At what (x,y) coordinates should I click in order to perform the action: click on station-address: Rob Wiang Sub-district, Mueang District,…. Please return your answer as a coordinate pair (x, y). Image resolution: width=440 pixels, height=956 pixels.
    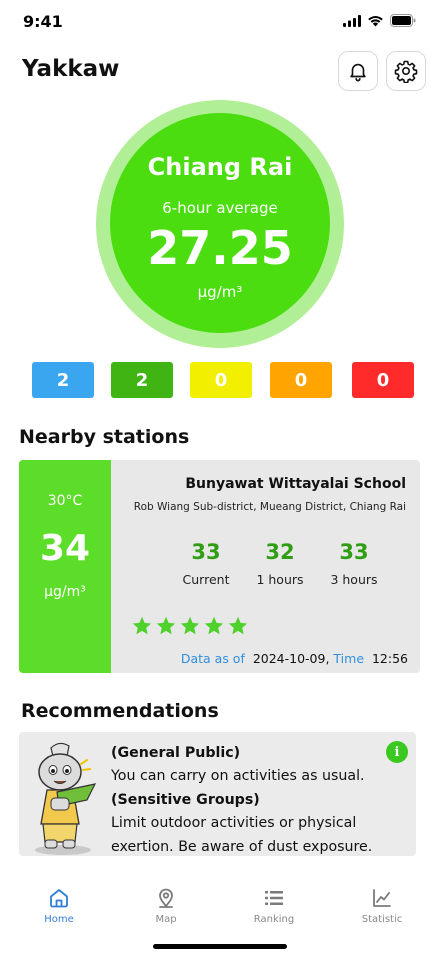
    Looking at the image, I should click on (269, 507).